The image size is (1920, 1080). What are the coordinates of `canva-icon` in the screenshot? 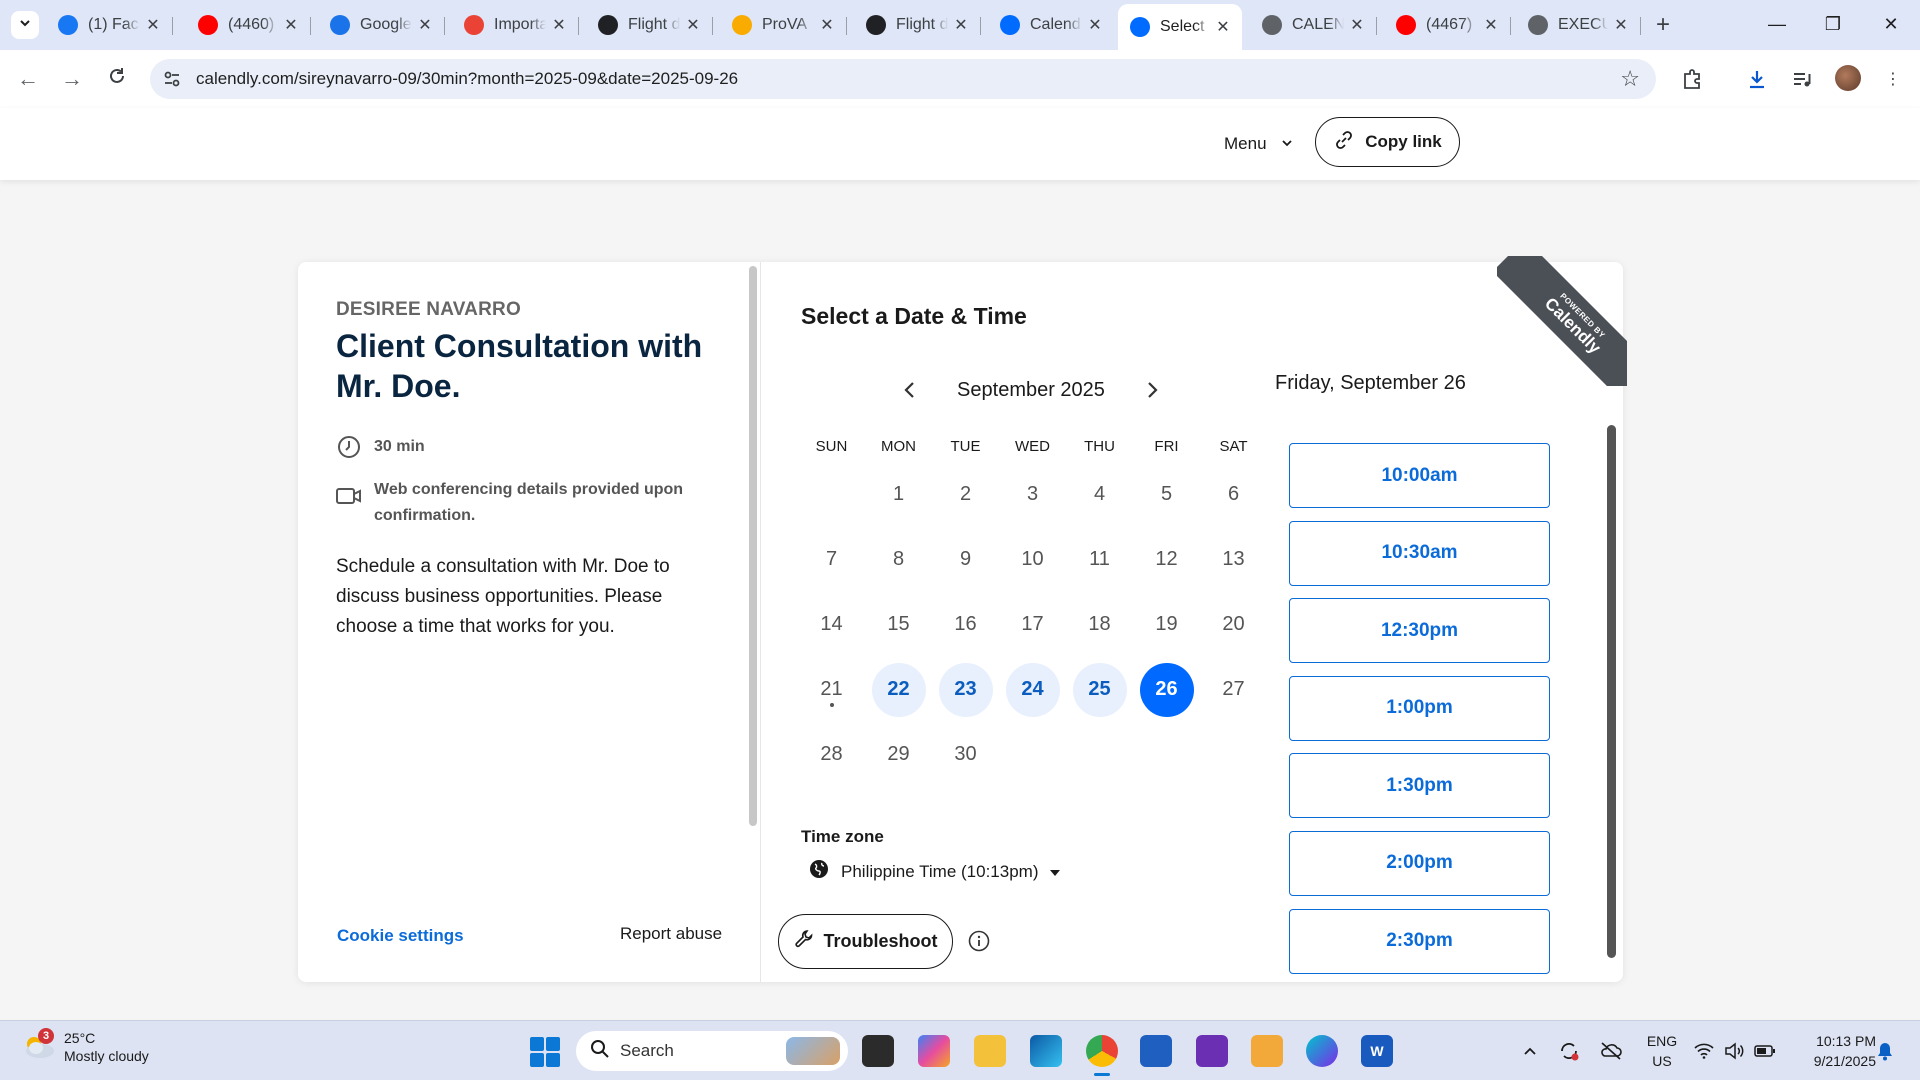 It's located at (1322, 1051).